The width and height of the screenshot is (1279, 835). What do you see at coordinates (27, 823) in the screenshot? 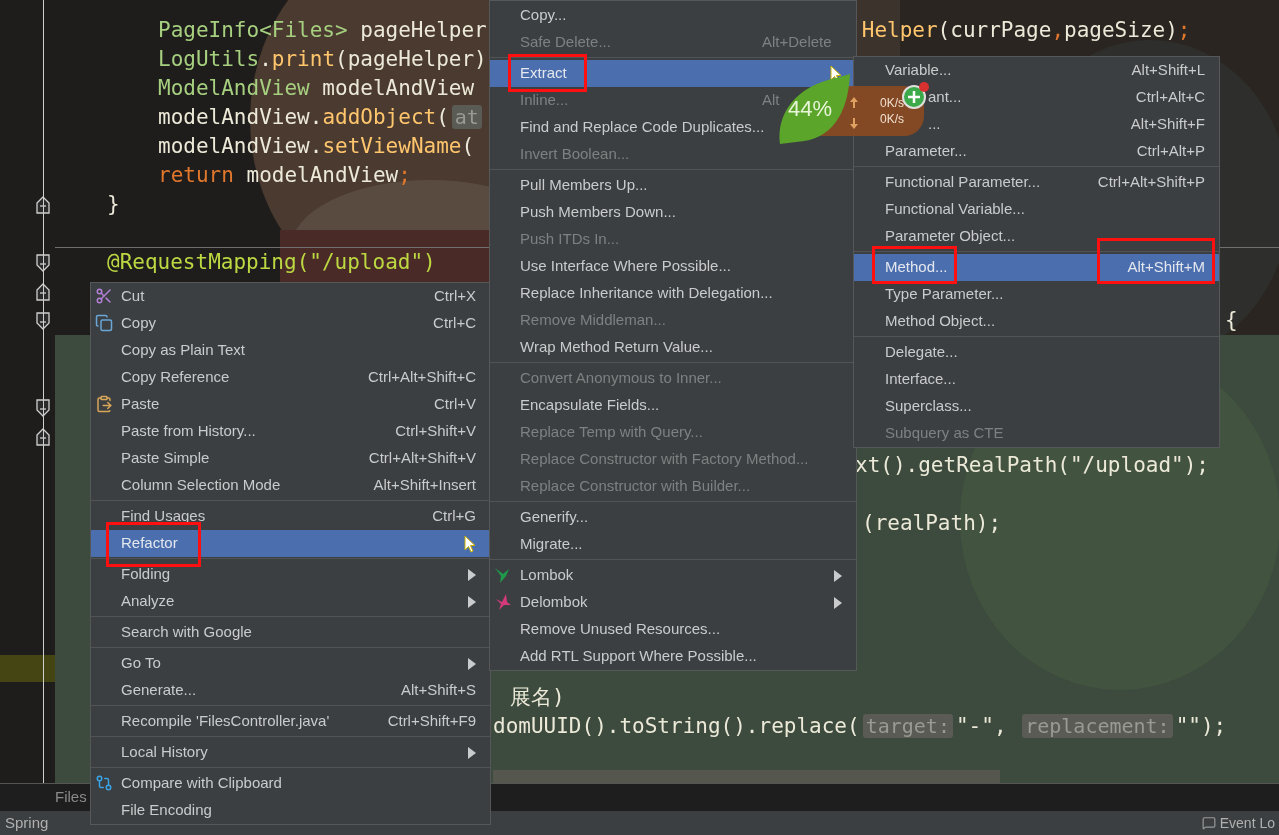
I see `status-text: Spring` at bounding box center [27, 823].